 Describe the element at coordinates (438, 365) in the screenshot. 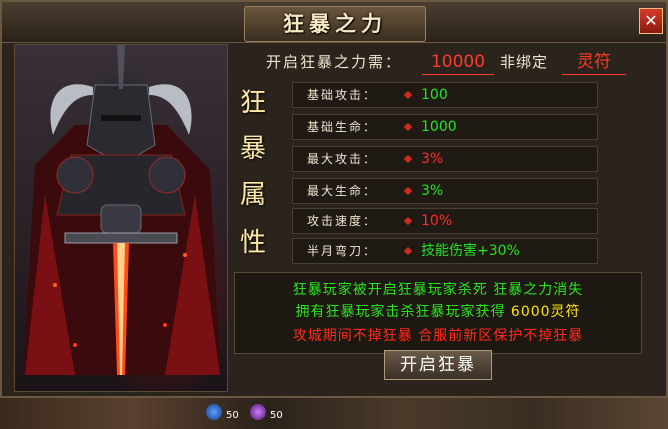

I see `activate-berserk-button: 开启狂暴` at that location.